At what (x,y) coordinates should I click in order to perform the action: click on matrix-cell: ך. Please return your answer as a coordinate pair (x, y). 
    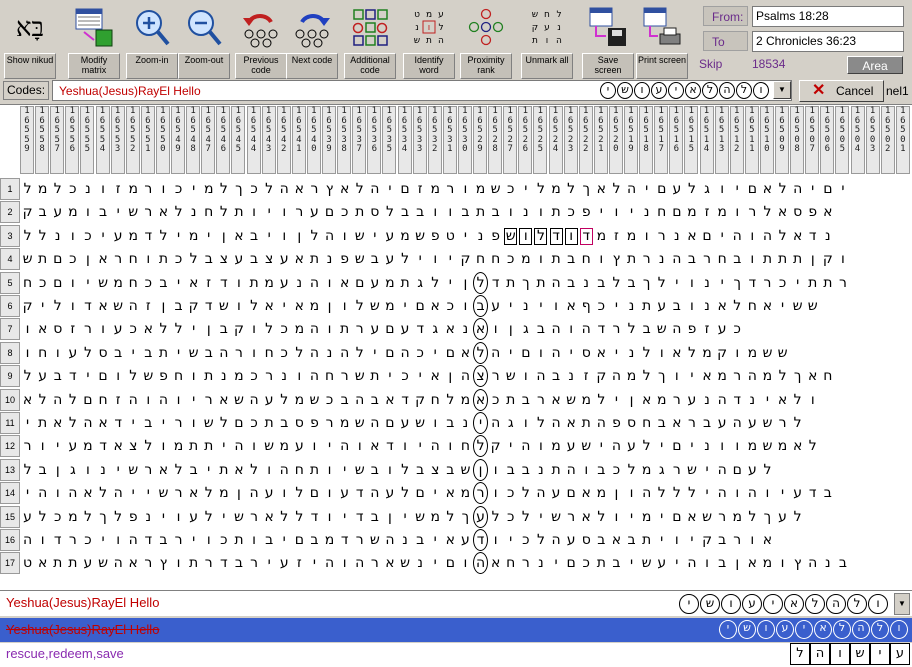
    Looking at the image, I should click on (238, 189).